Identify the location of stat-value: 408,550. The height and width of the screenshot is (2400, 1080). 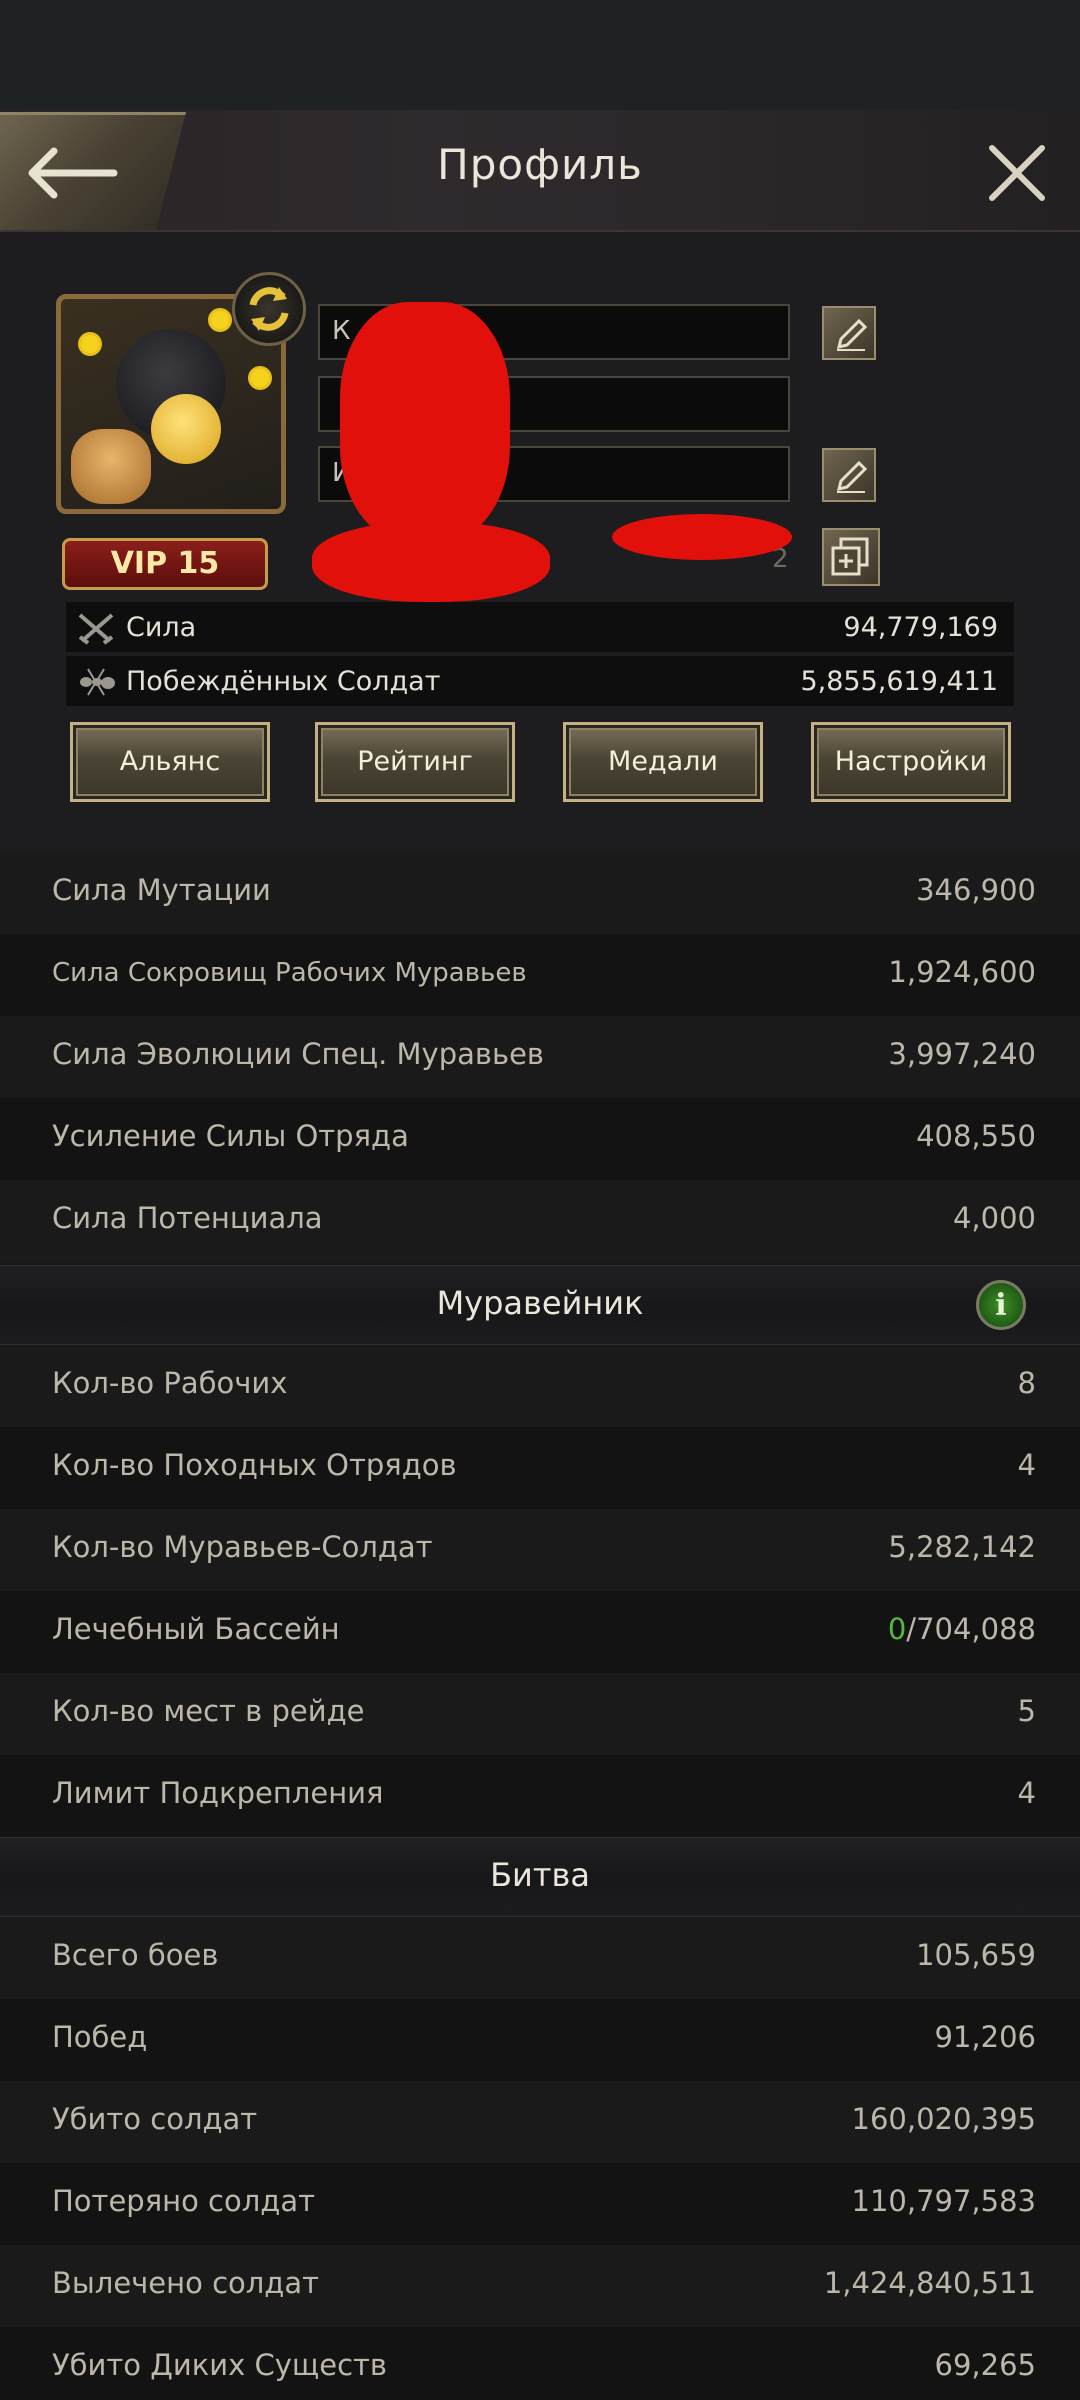
(976, 1136).